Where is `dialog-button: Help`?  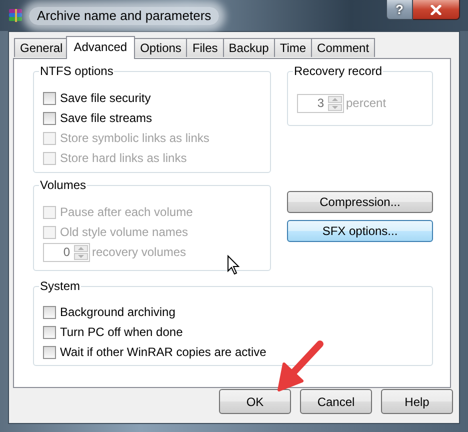 dialog-button: Help is located at coordinates (417, 401).